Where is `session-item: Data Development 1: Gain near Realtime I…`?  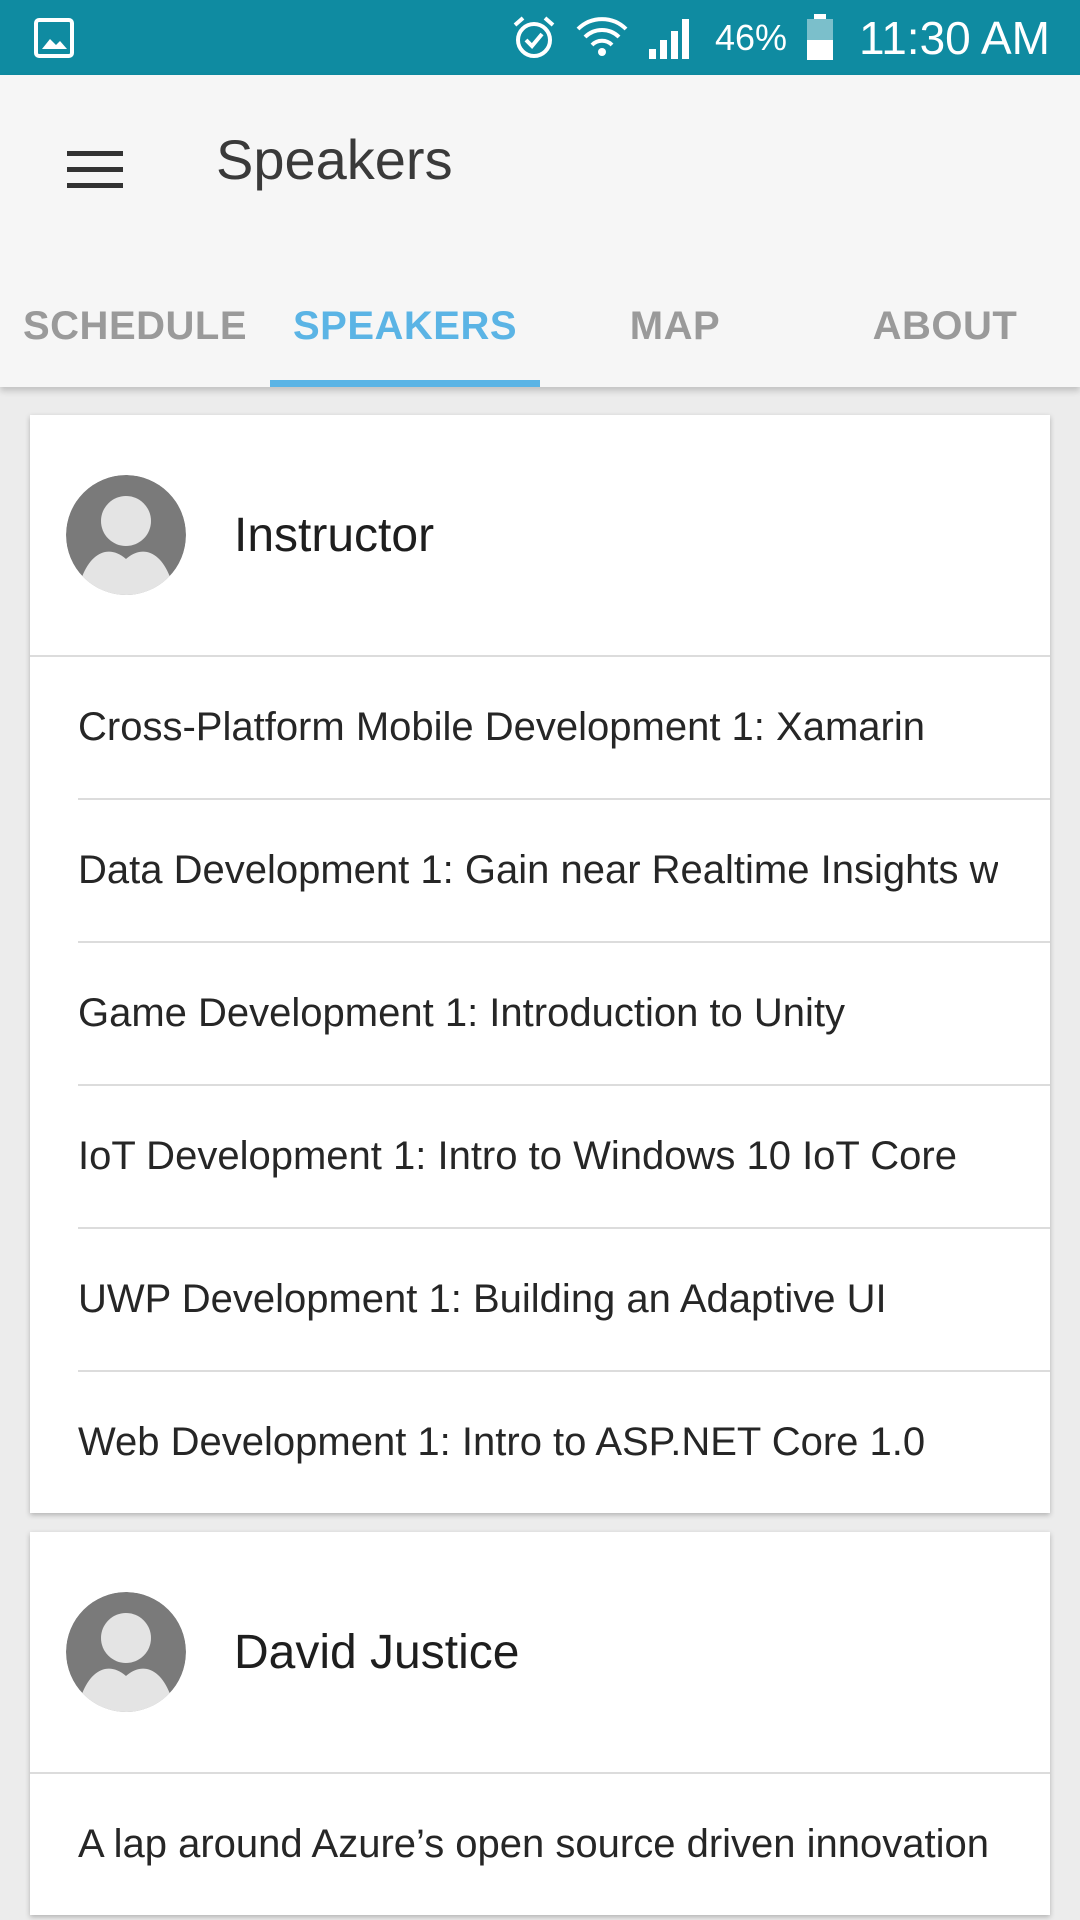 session-item: Data Development 1: Gain near Realtime I… is located at coordinates (564, 871).